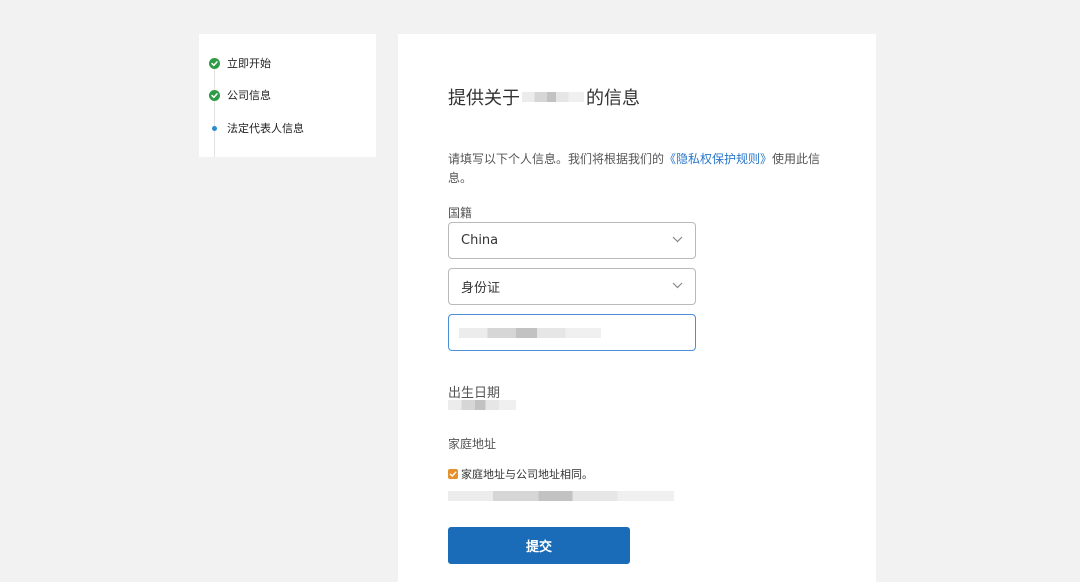  What do you see at coordinates (484, 98) in the screenshot?
I see `title-prefix: 提供关于` at bounding box center [484, 98].